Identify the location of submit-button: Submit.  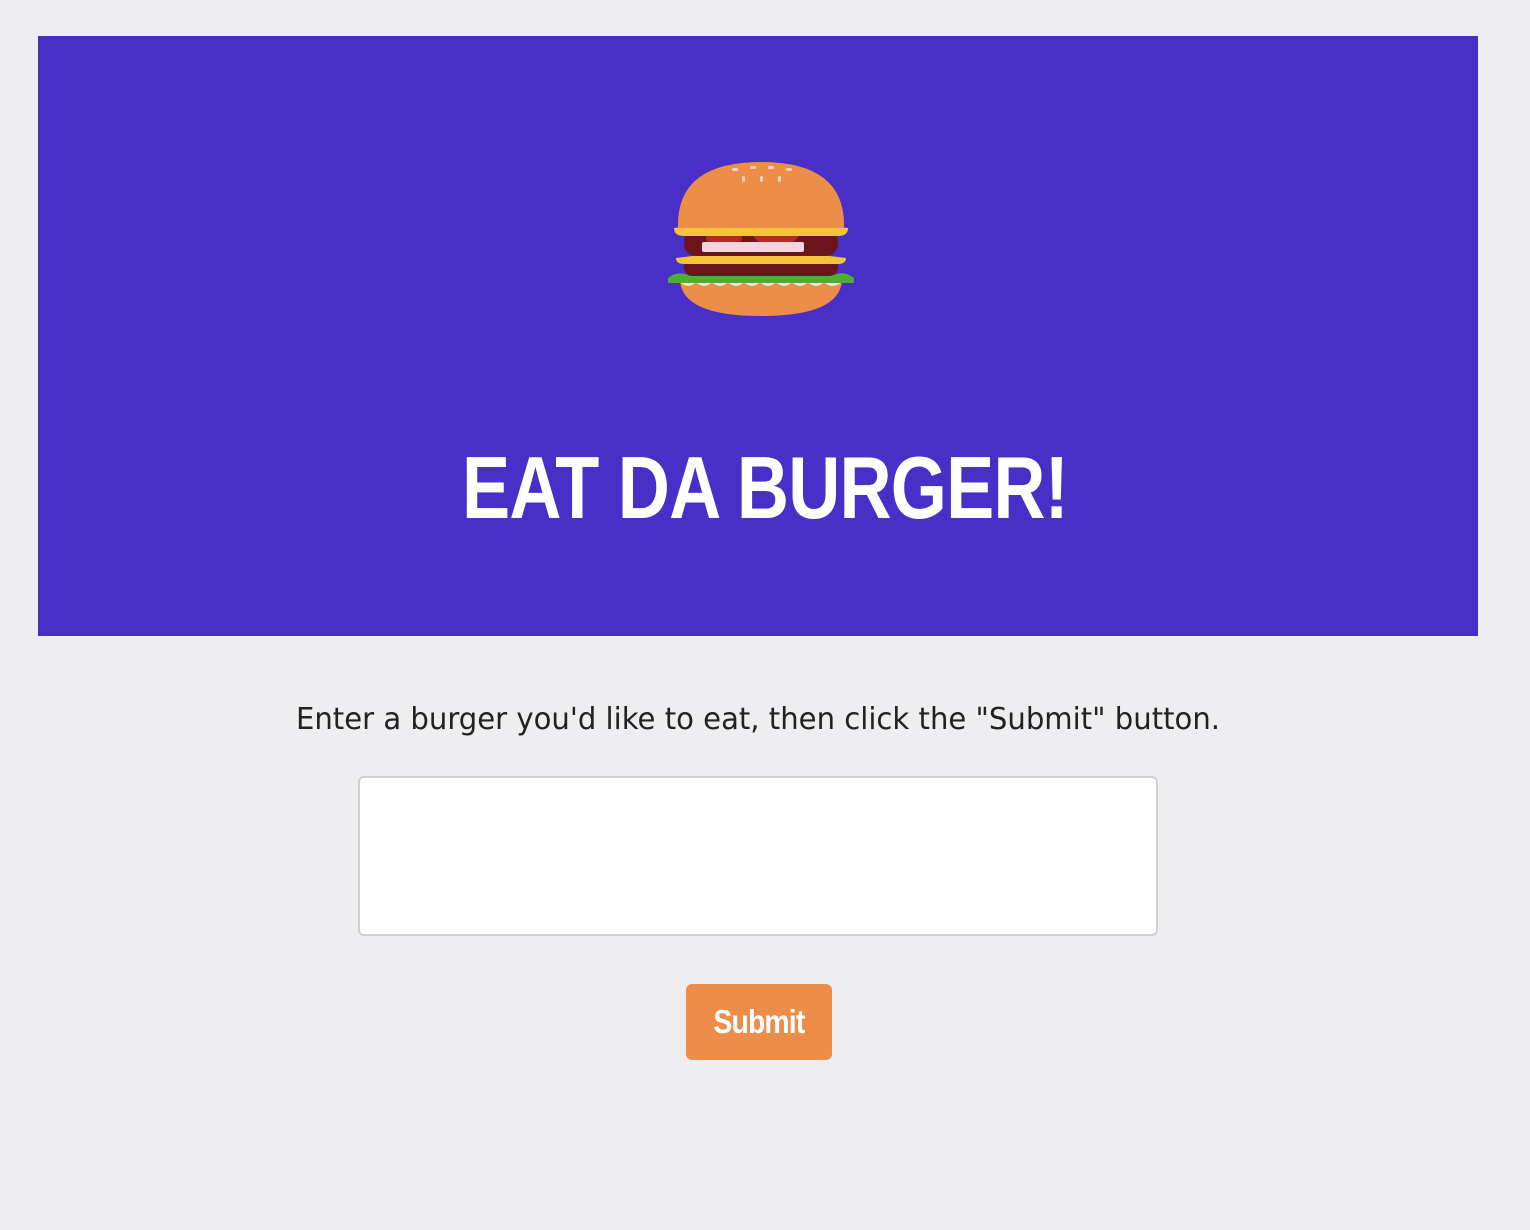
(759, 1022).